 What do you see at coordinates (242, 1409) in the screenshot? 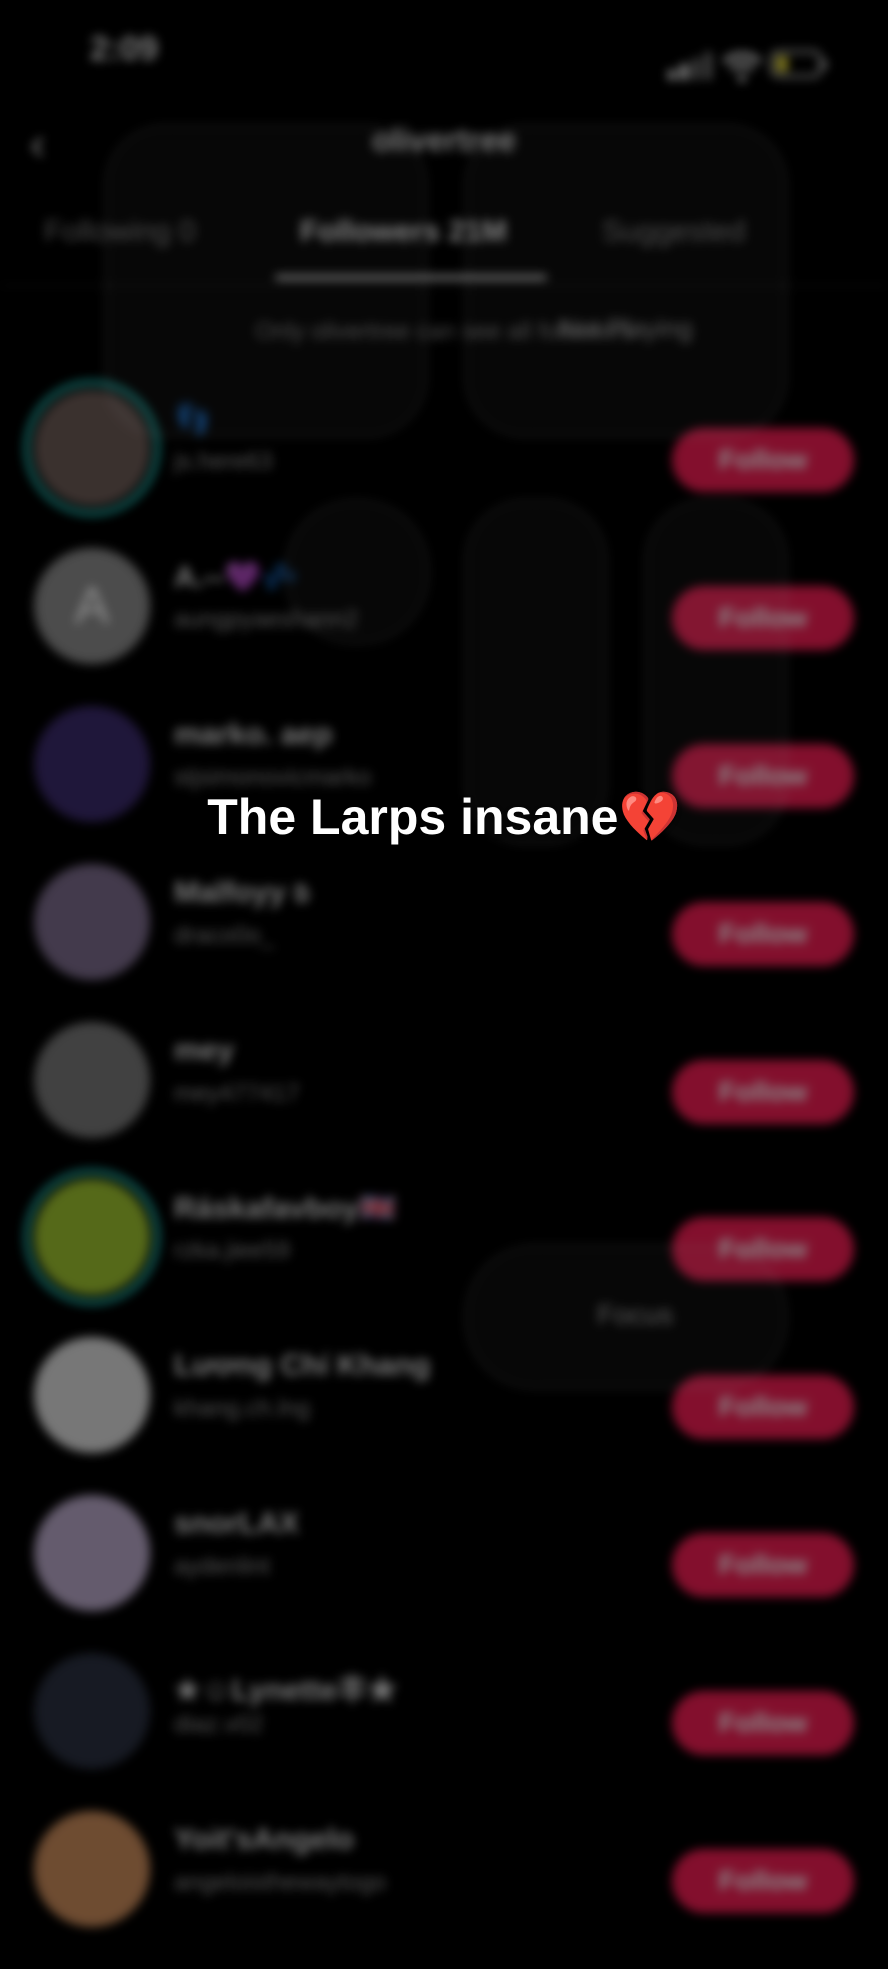
I see `follower-handle: khang.ch.lng` at bounding box center [242, 1409].